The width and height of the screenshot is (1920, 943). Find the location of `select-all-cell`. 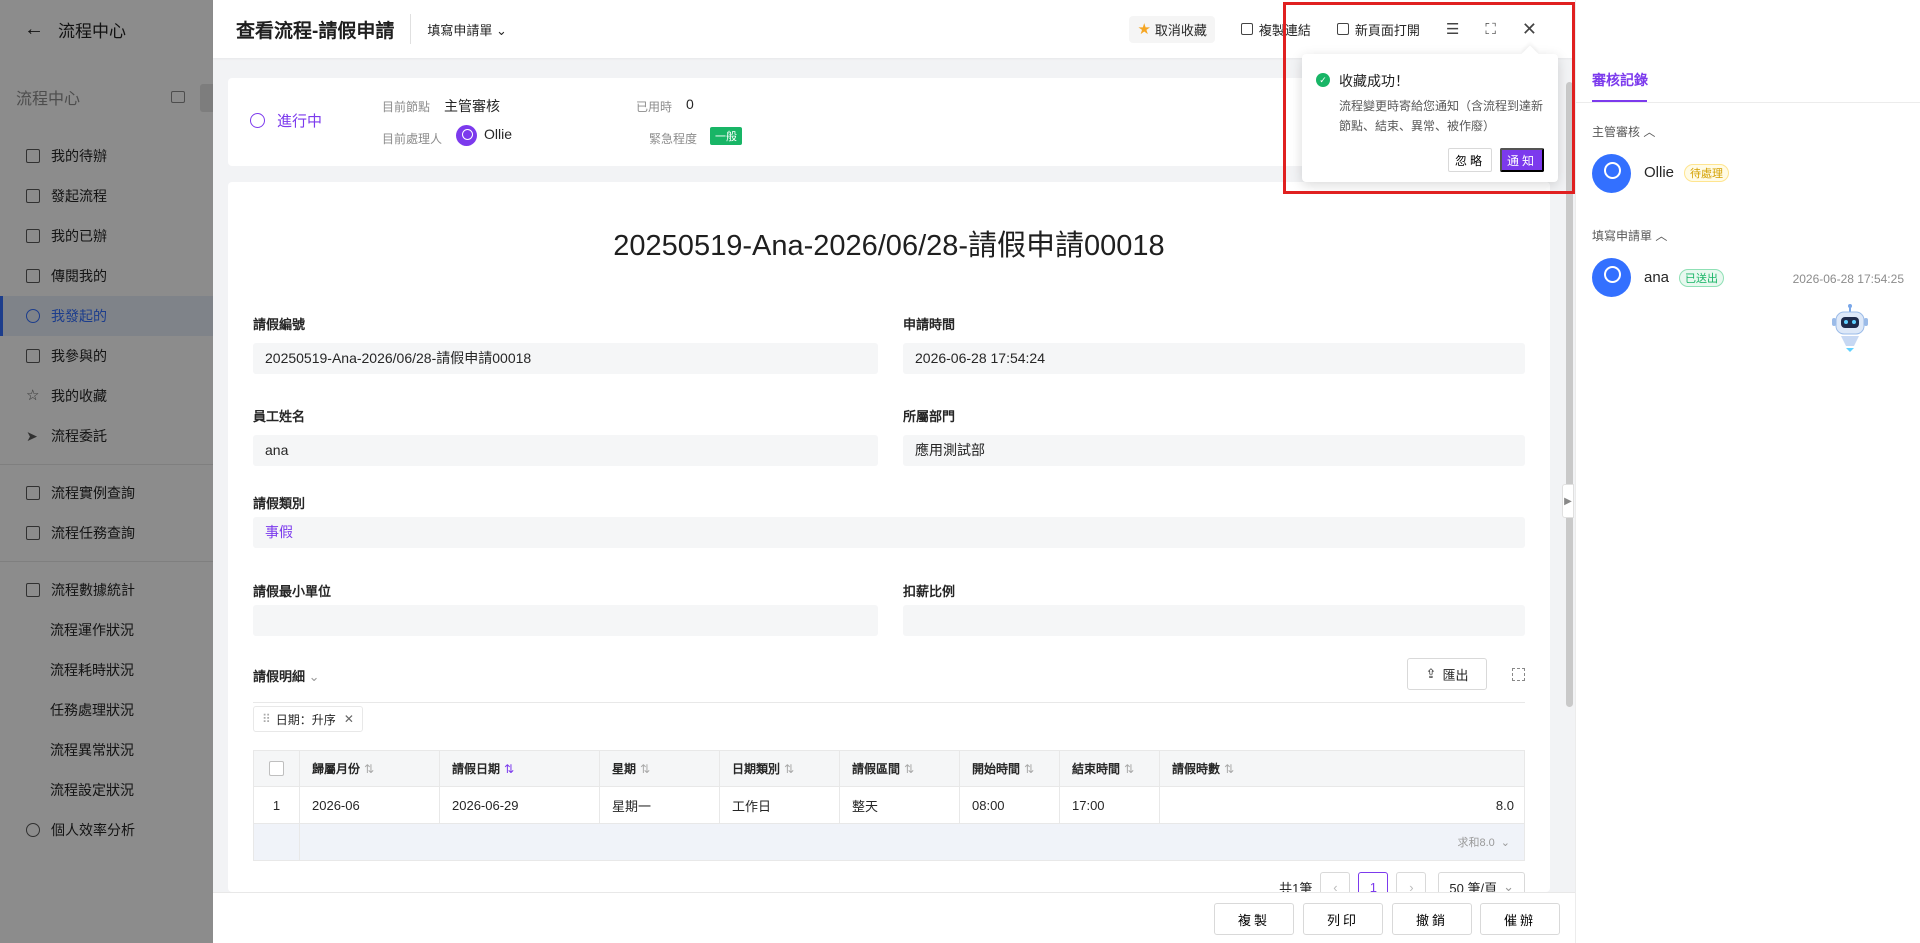

select-all-cell is located at coordinates (276, 768).